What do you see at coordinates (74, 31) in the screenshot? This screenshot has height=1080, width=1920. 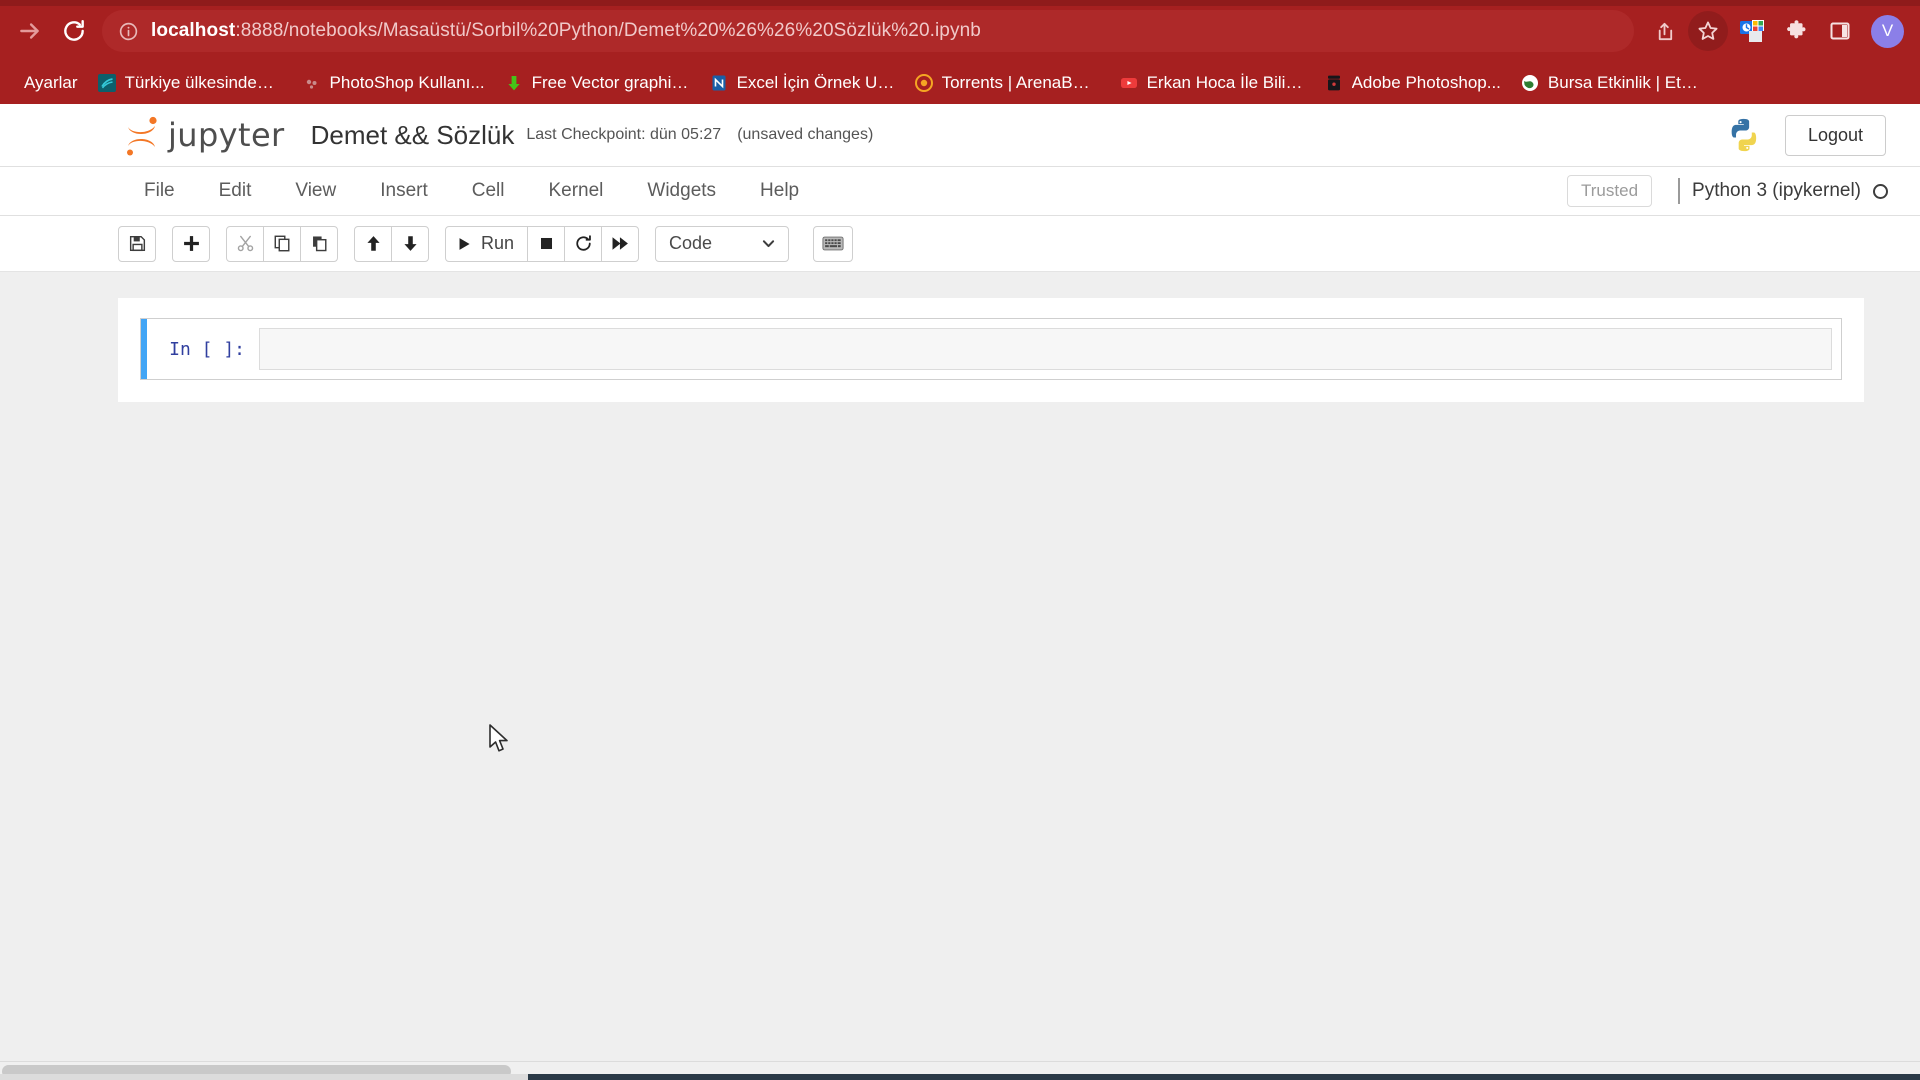 I see `reload-button` at bounding box center [74, 31].